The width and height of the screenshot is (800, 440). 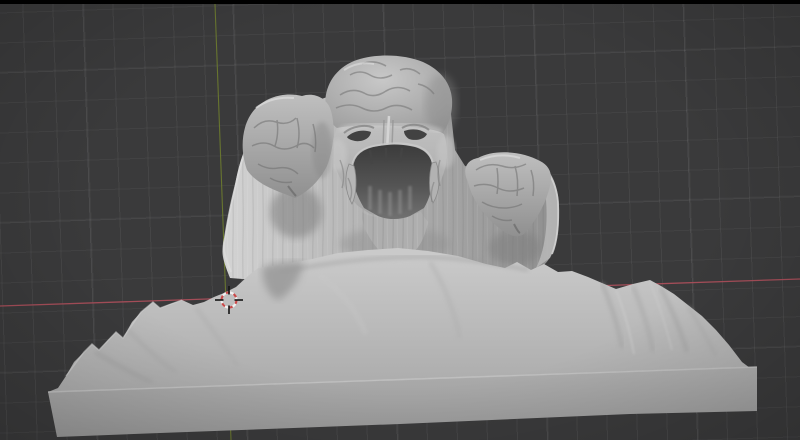 I want to click on letterbox-bar-top, so click(x=400, y=2).